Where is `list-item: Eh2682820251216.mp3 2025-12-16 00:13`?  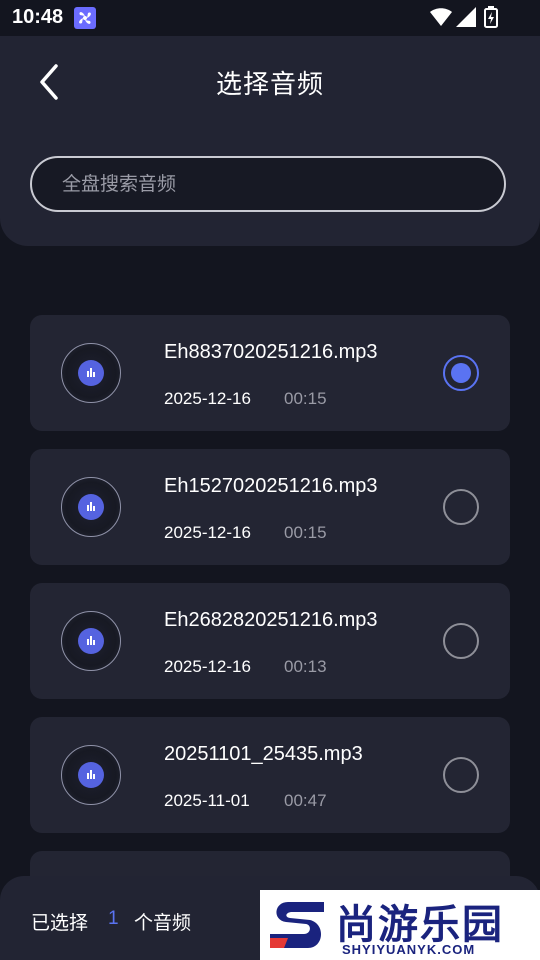
list-item: Eh2682820251216.mp3 2025-12-16 00:13 is located at coordinates (270, 641).